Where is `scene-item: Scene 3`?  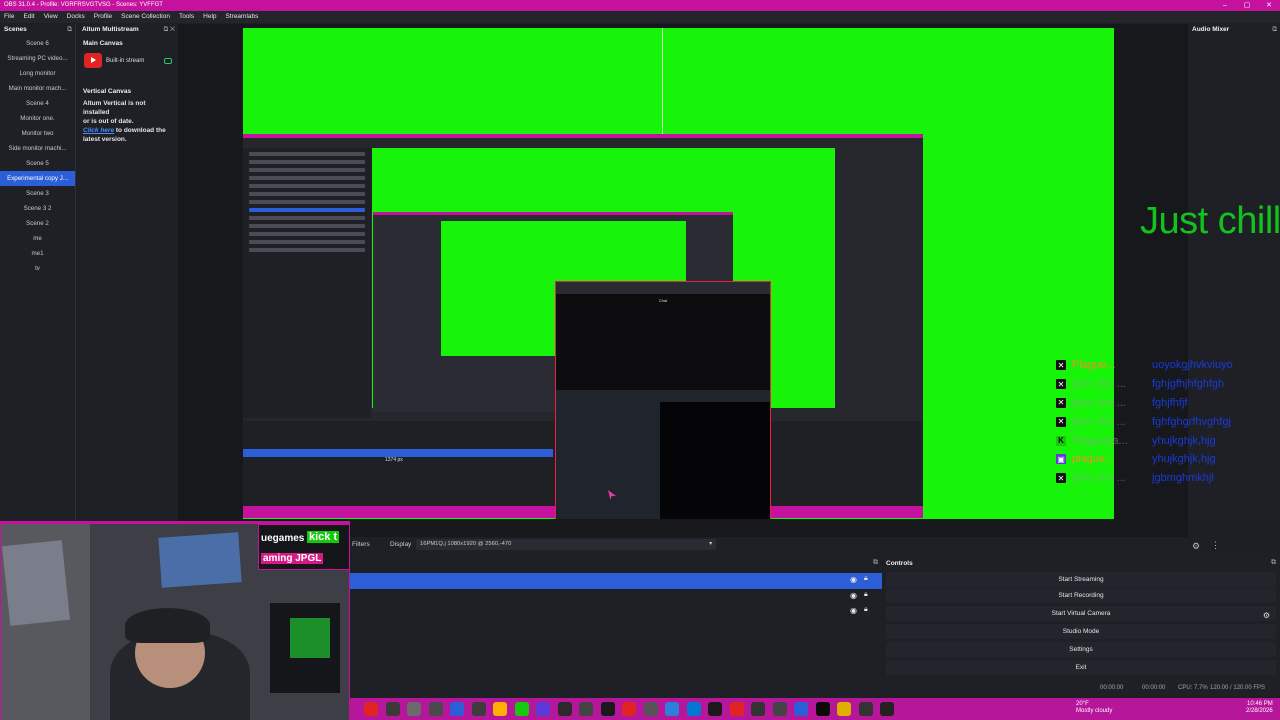 scene-item: Scene 3 is located at coordinates (37, 193).